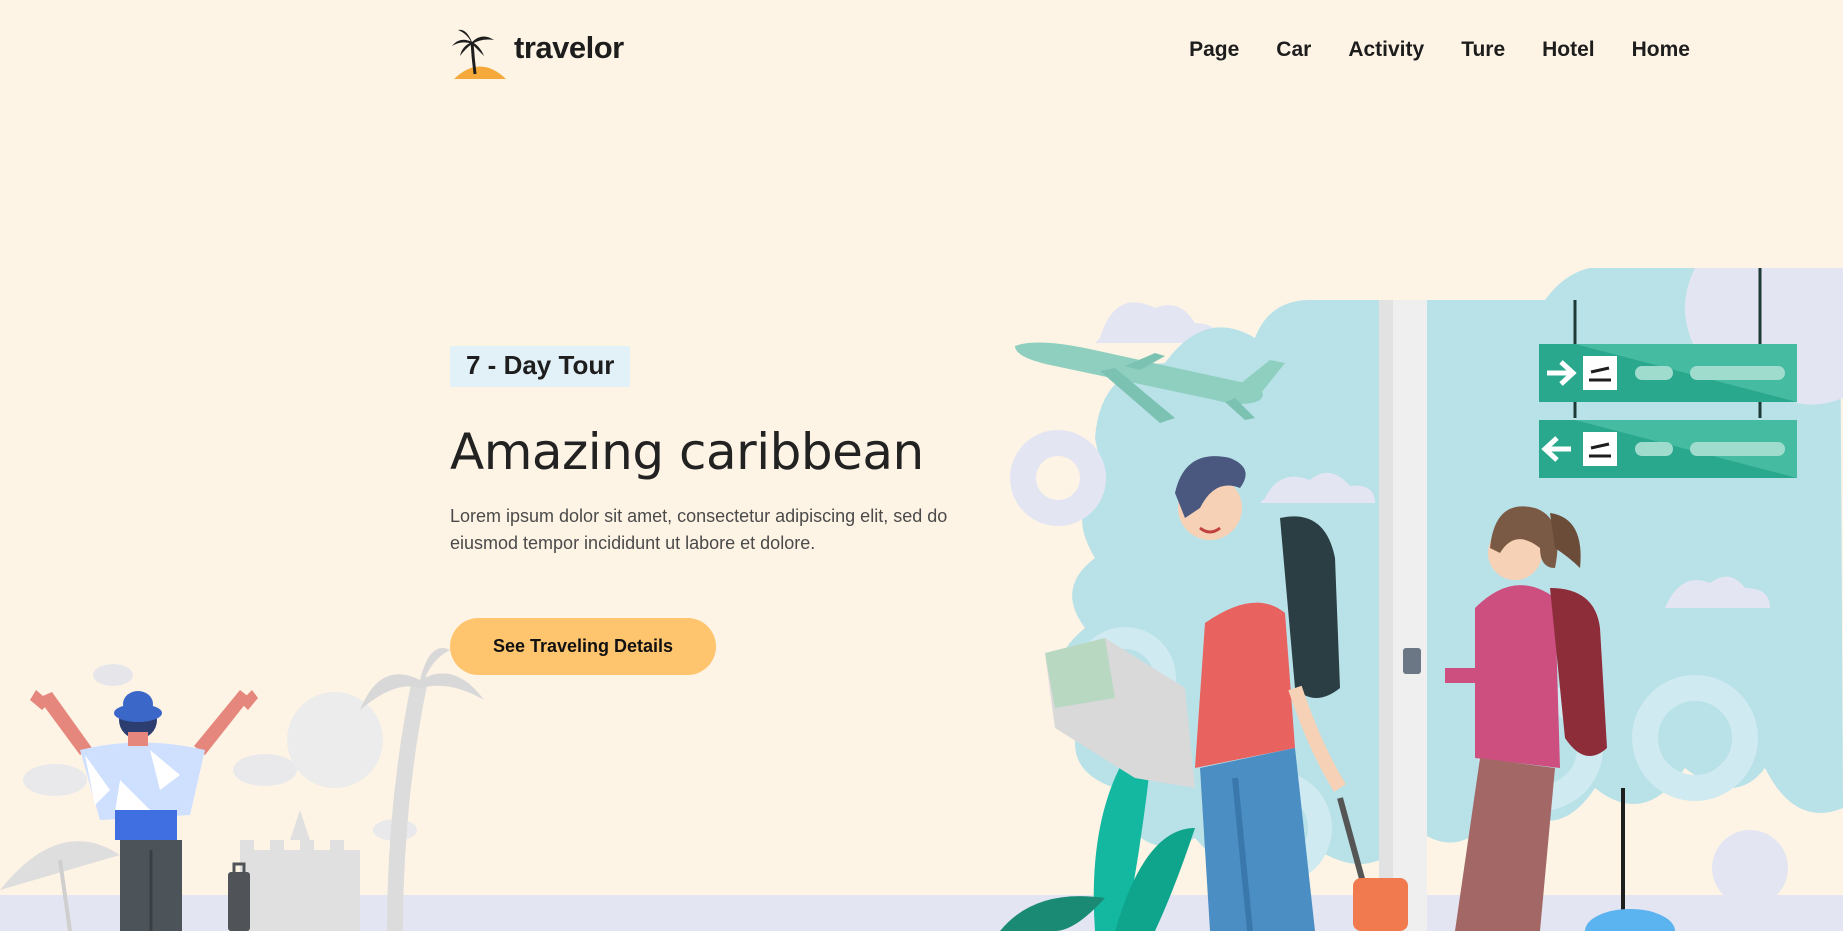  I want to click on palm-tree-logo-icon, so click(479, 54).